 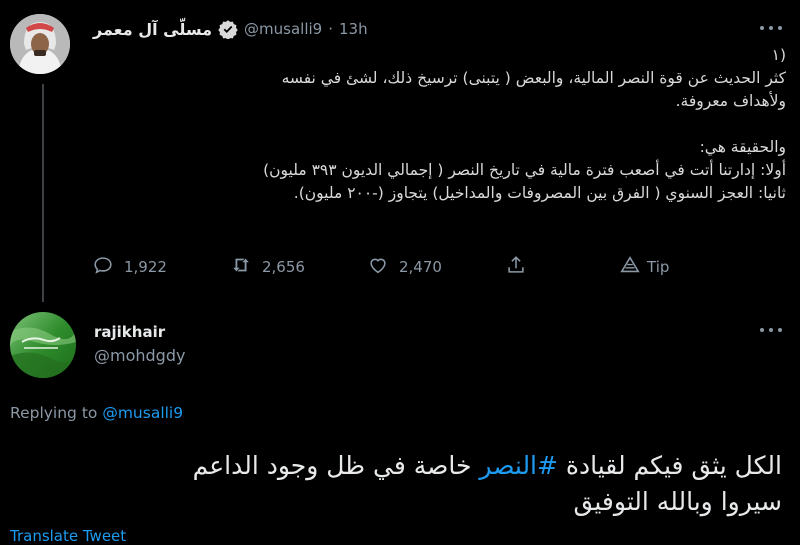 What do you see at coordinates (43, 193) in the screenshot?
I see `thread-line` at bounding box center [43, 193].